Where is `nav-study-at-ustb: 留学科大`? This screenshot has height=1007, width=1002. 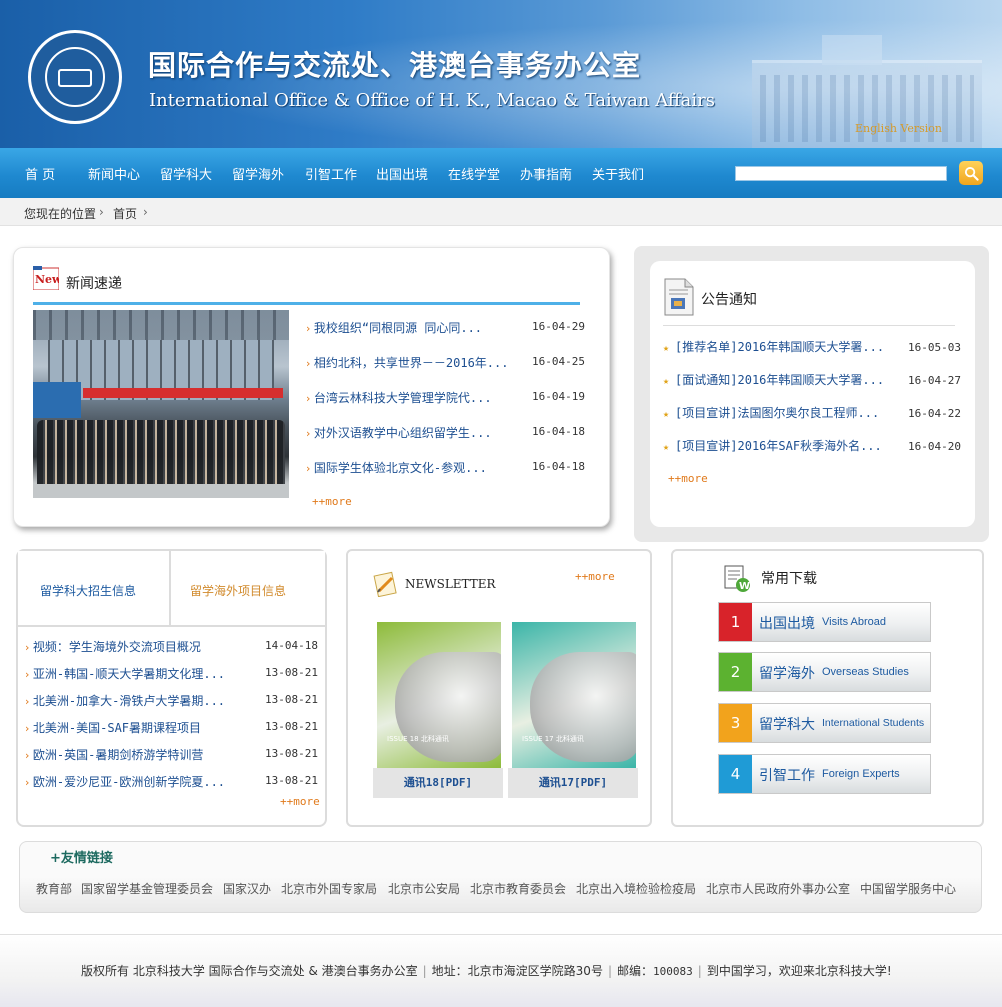
nav-study-at-ustb: 留学科大 is located at coordinates (186, 173).